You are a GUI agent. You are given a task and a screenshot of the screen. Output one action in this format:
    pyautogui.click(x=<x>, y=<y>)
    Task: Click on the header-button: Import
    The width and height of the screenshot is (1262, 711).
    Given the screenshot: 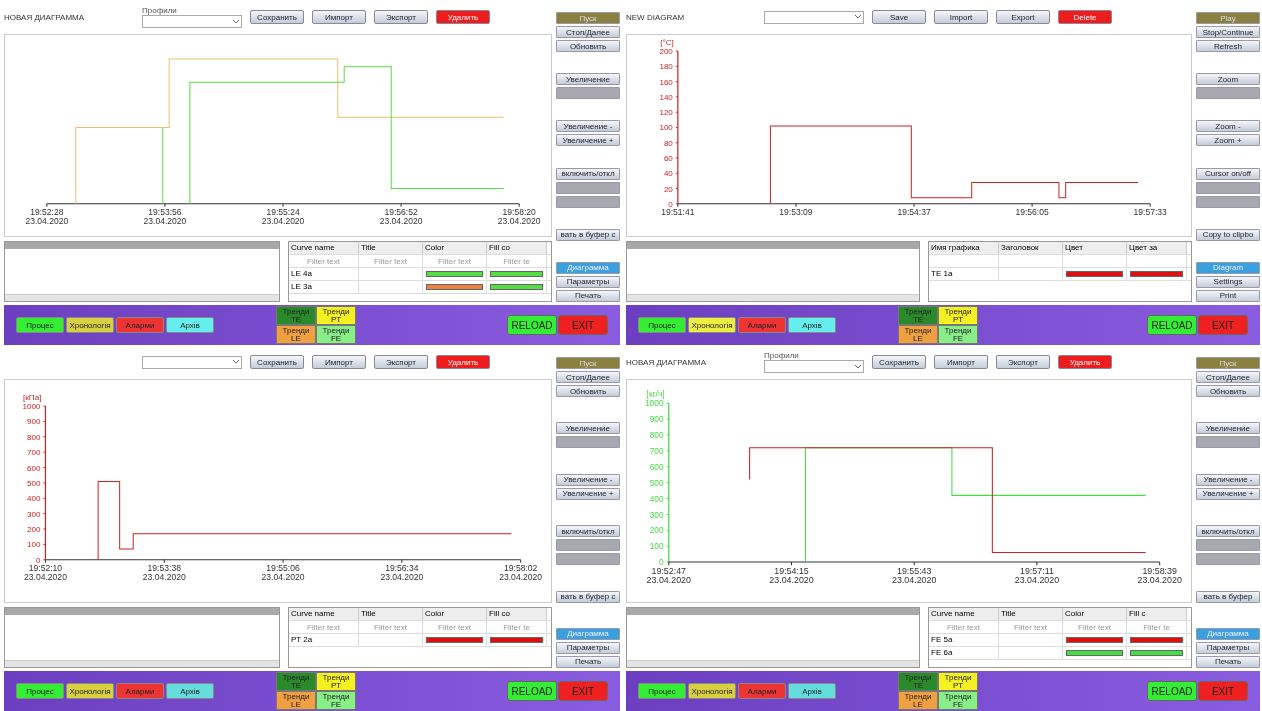 What is the action you would take?
    pyautogui.click(x=961, y=17)
    